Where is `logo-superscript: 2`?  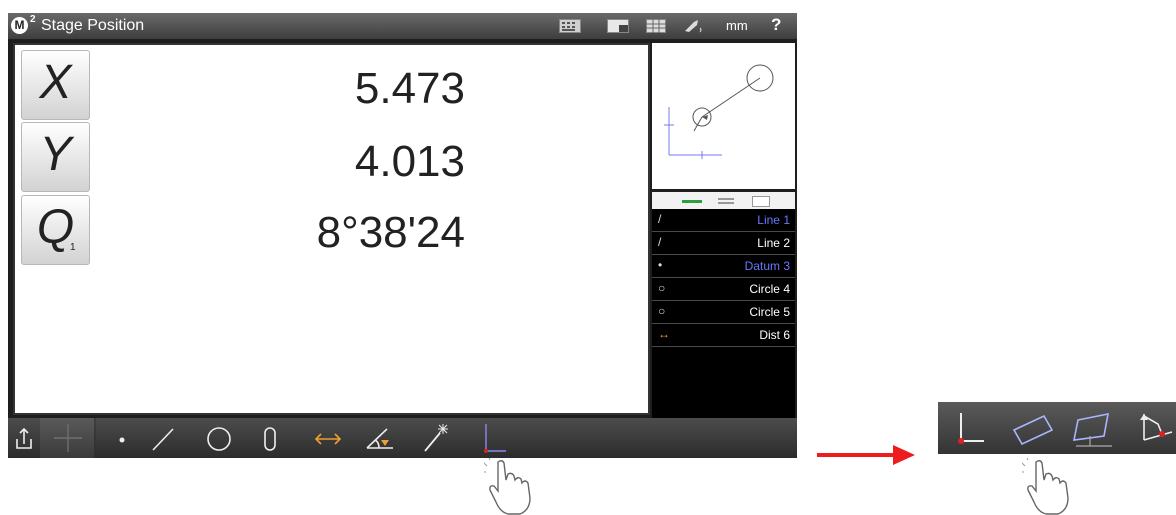 logo-superscript: 2 is located at coordinates (33, 19).